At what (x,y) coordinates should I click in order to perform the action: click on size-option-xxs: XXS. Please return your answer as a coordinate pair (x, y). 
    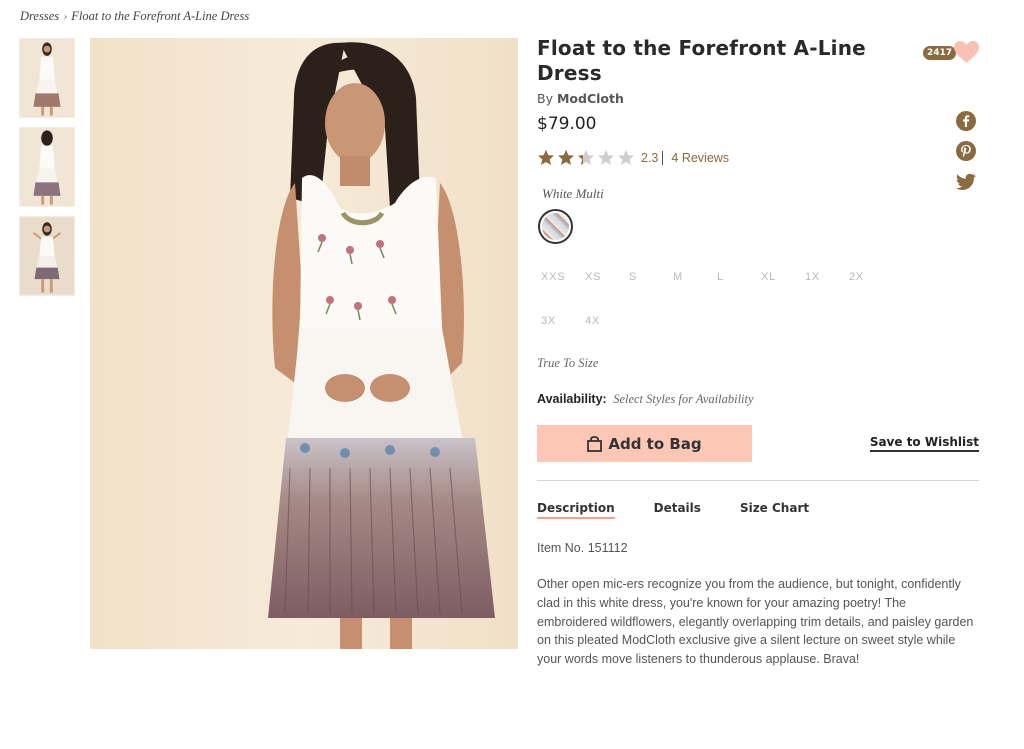
    Looking at the image, I should click on (563, 277).